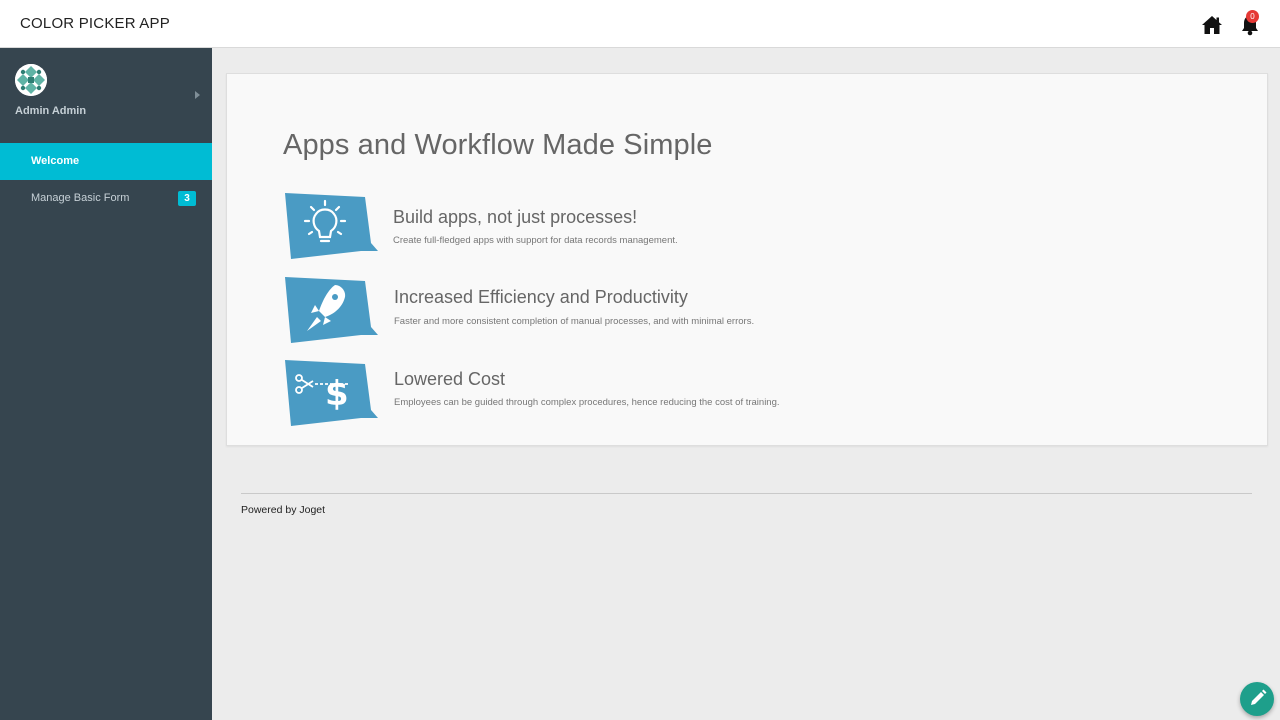 The image size is (1280, 720). Describe the element at coordinates (283, 510) in the screenshot. I see `powered-by-text: Powered by Joget` at that location.